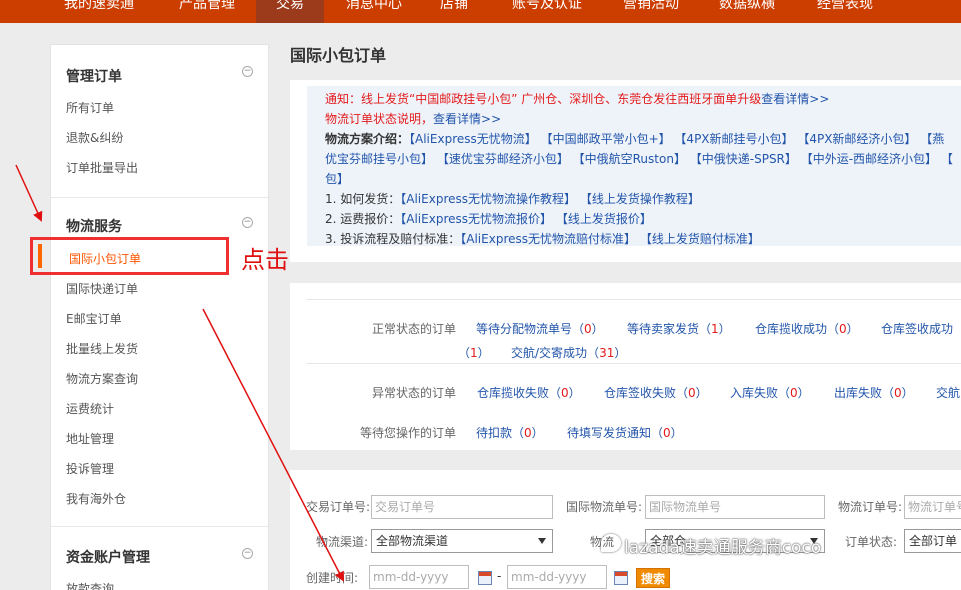 The image size is (961, 590). Describe the element at coordinates (96, 498) in the screenshot. I see `sidebar-item-overseas-warehouse: 我有海外仓` at that location.